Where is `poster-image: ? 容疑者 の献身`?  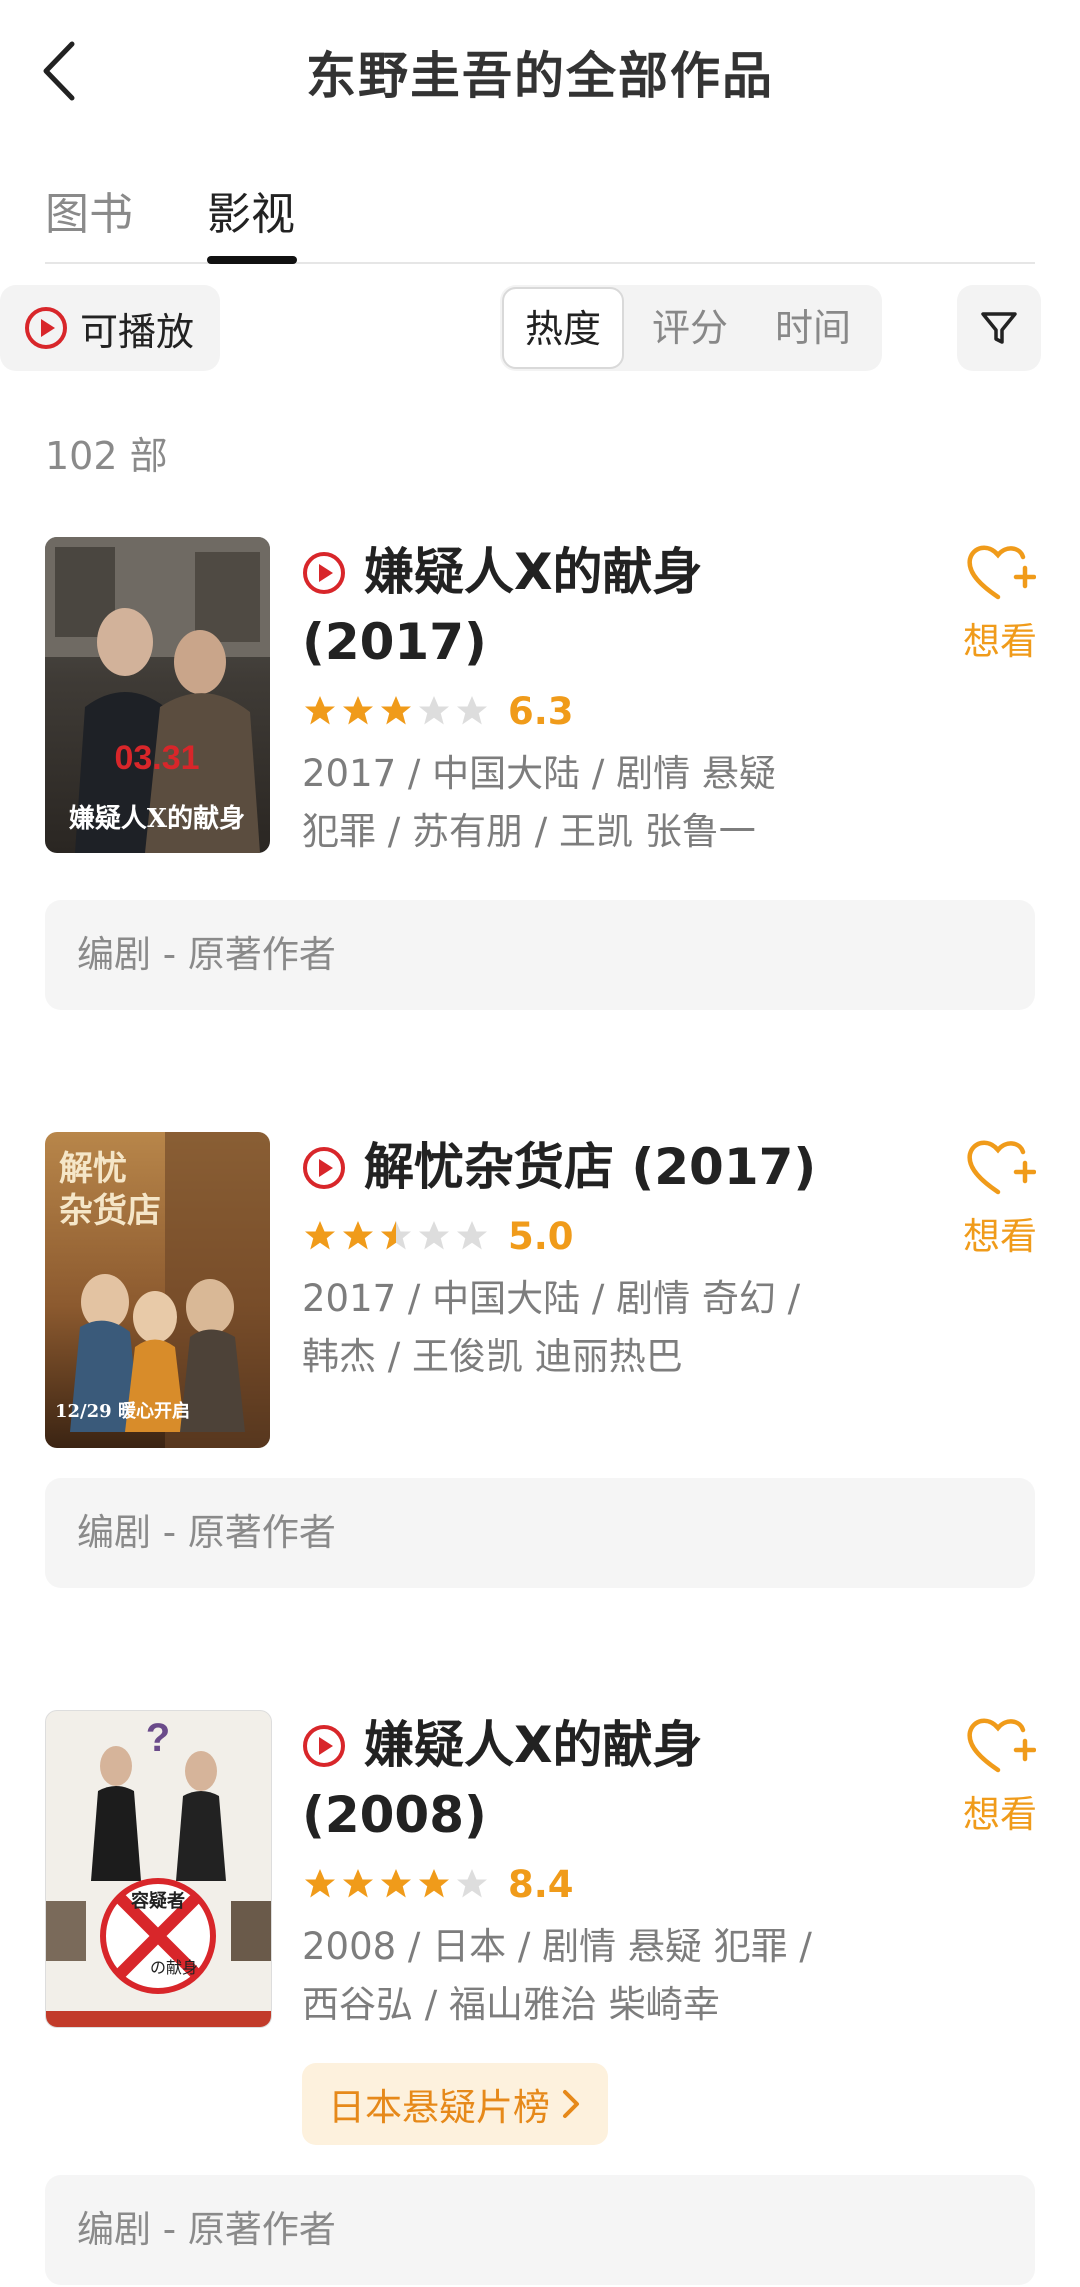 poster-image: ? 容疑者 の献身 is located at coordinates (158, 1869).